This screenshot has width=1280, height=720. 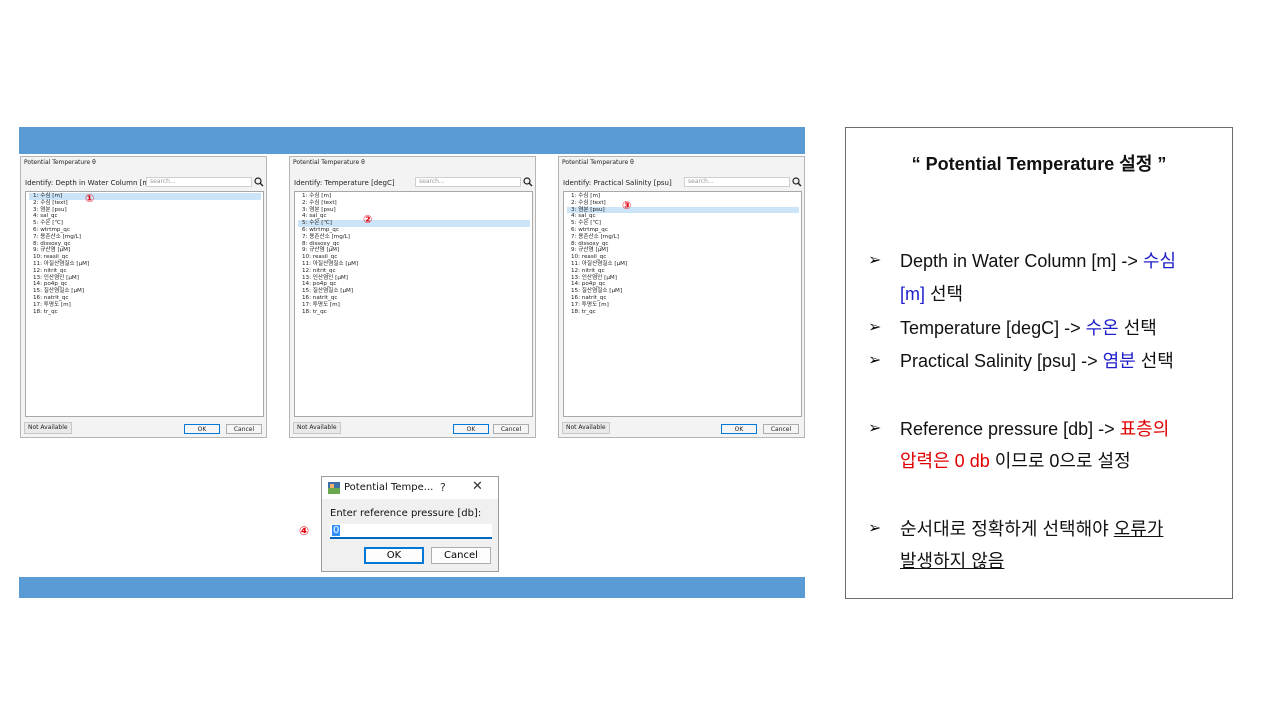 I want to click on app-icon, so click(x=334, y=488).